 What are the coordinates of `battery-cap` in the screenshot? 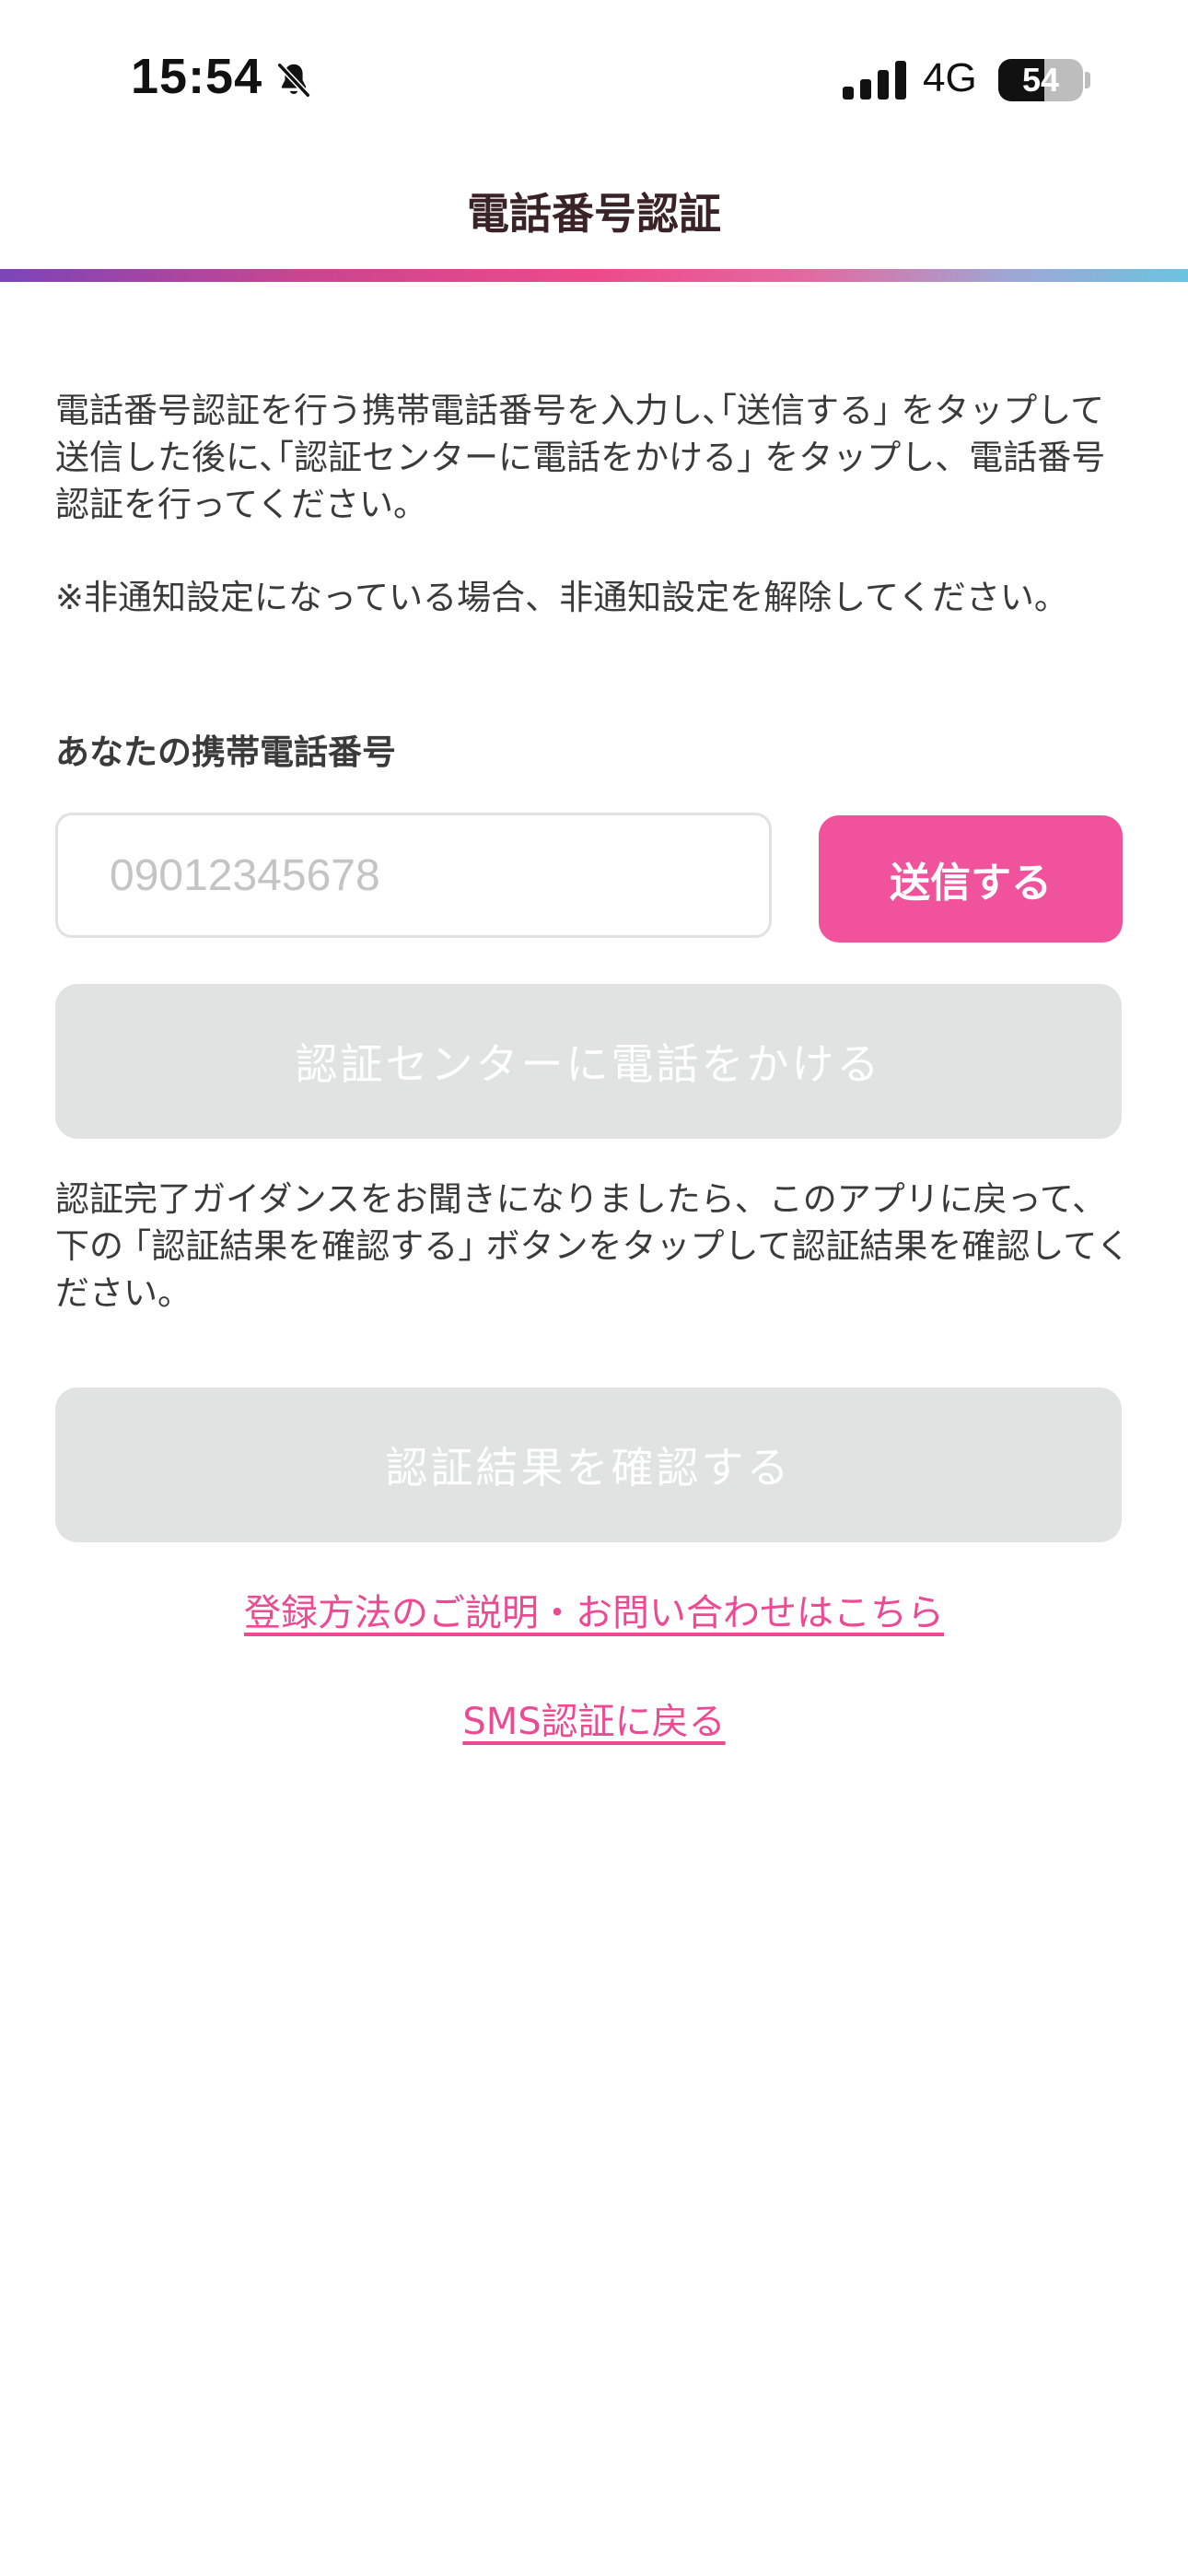 It's located at (1087, 80).